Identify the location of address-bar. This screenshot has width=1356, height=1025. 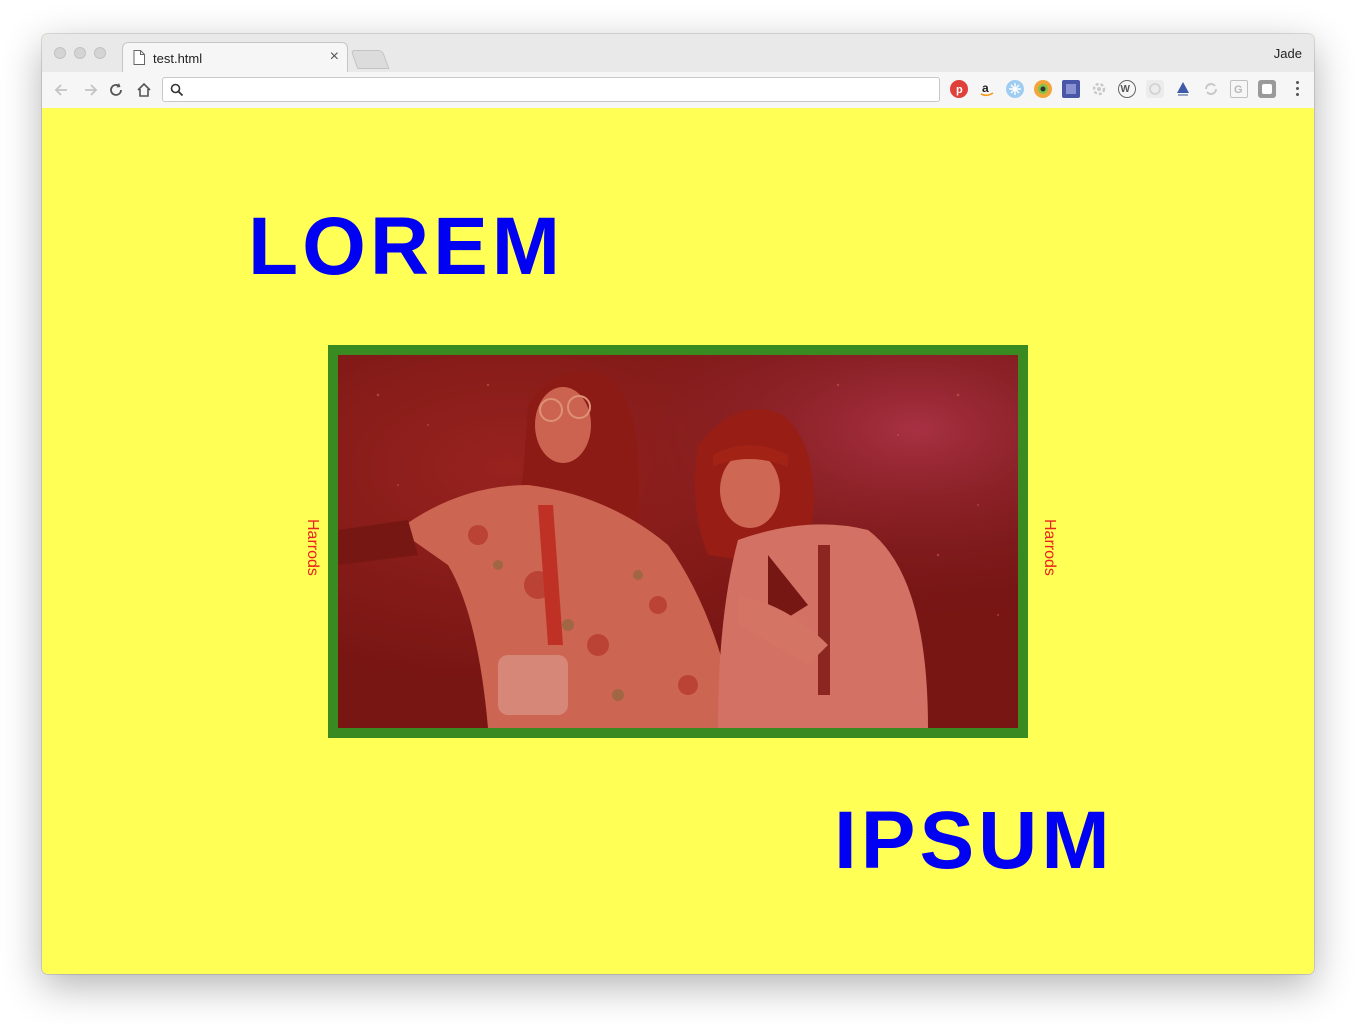
(551, 89).